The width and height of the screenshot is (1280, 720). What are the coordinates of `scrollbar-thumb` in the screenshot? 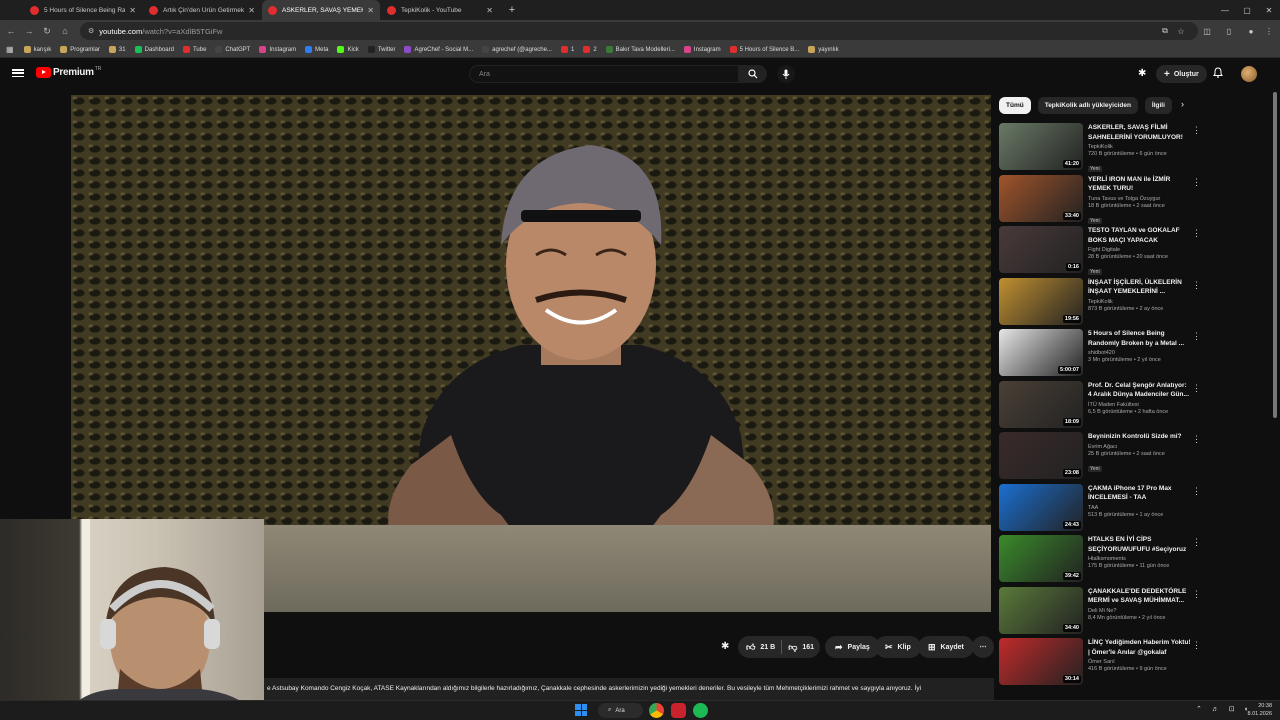 It's located at (1275, 255).